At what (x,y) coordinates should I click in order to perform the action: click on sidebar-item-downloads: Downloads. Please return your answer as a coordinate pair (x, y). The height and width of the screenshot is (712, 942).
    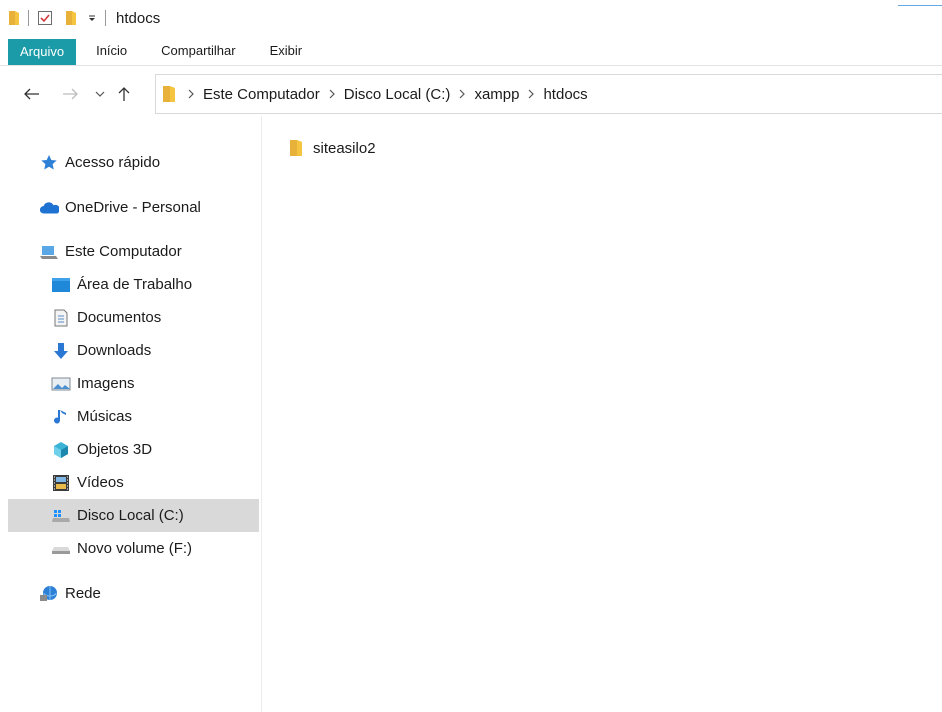
    Looking at the image, I should click on (133, 350).